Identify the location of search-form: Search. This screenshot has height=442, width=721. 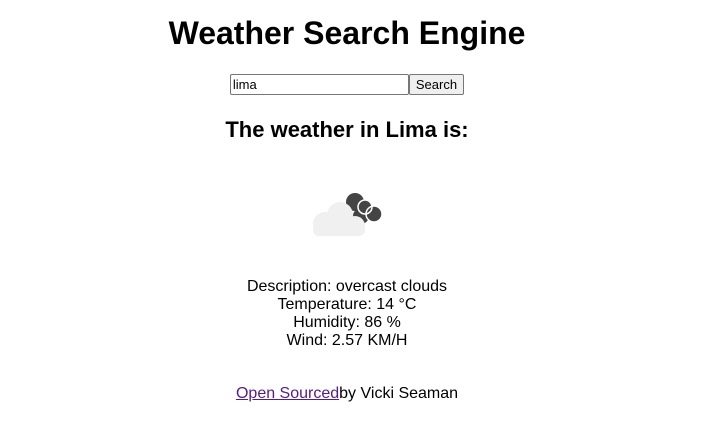
(347, 84).